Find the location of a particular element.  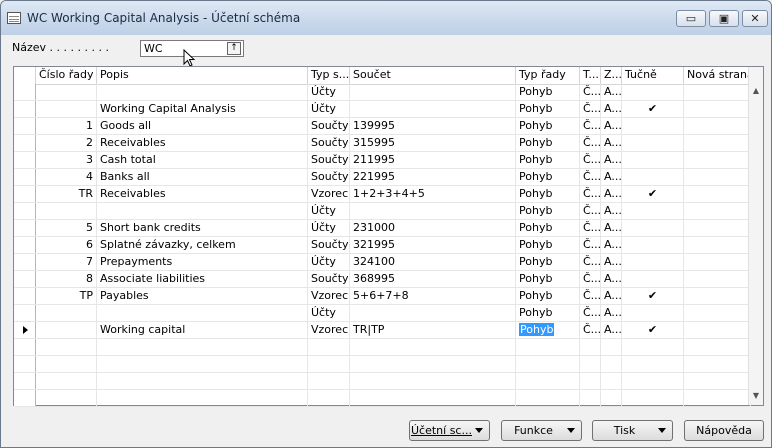

cell-typ: Vzorec is located at coordinates (329, 296).